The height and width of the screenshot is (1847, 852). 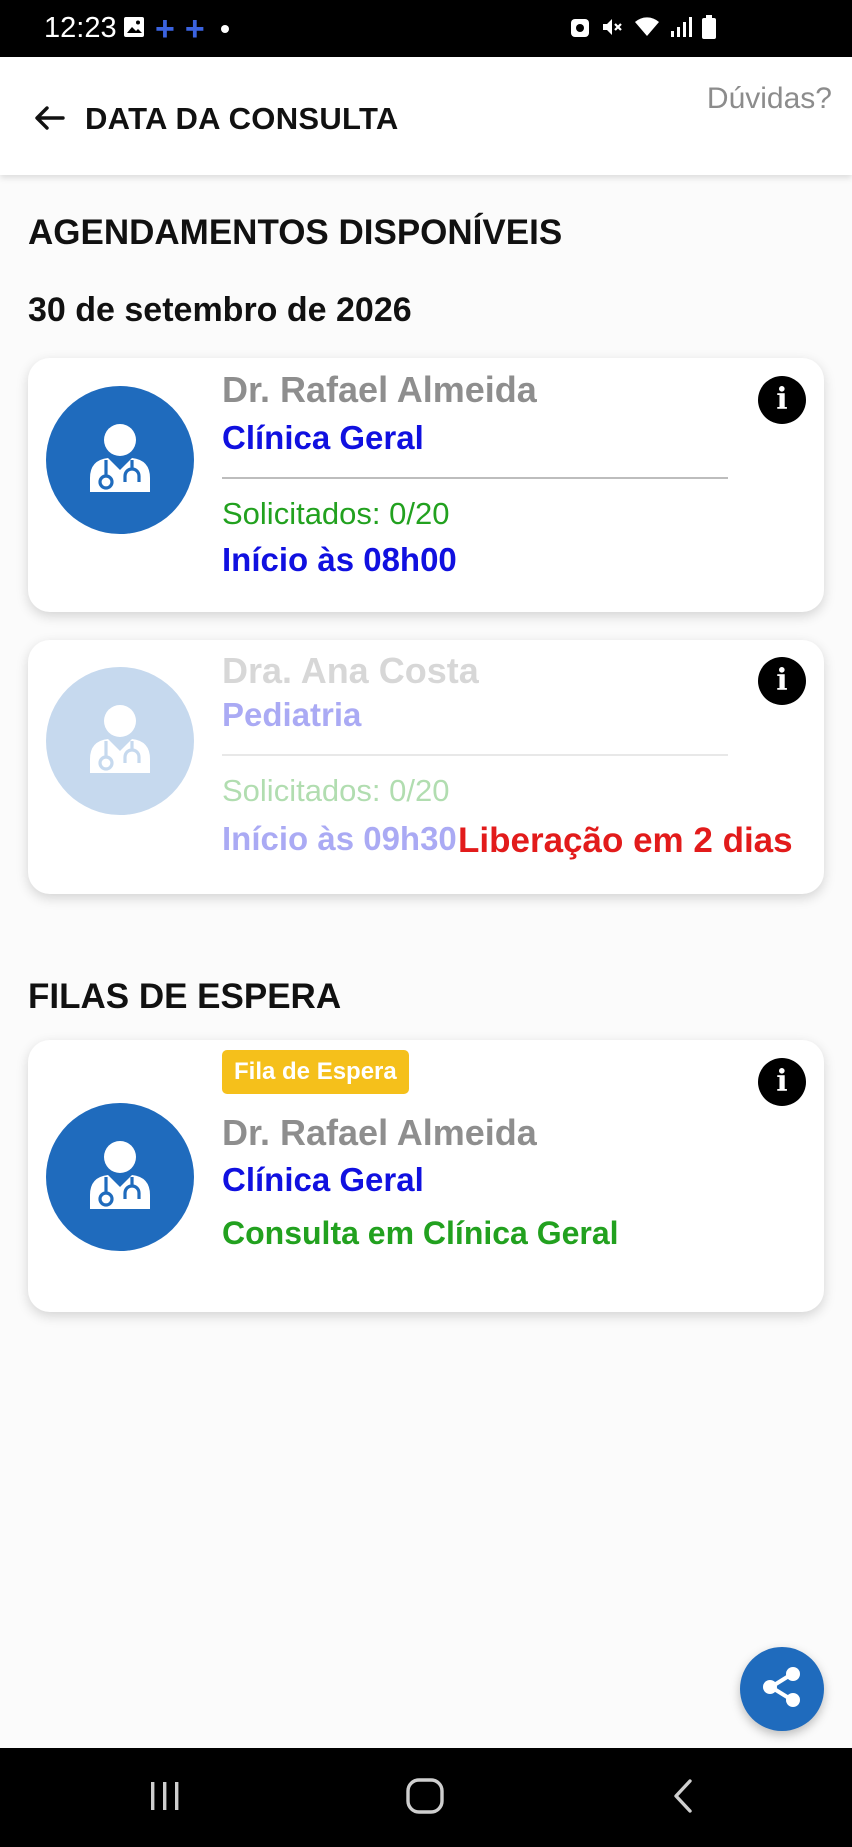 I want to click on page-title: DATA DA CONSULTA, so click(x=242, y=118).